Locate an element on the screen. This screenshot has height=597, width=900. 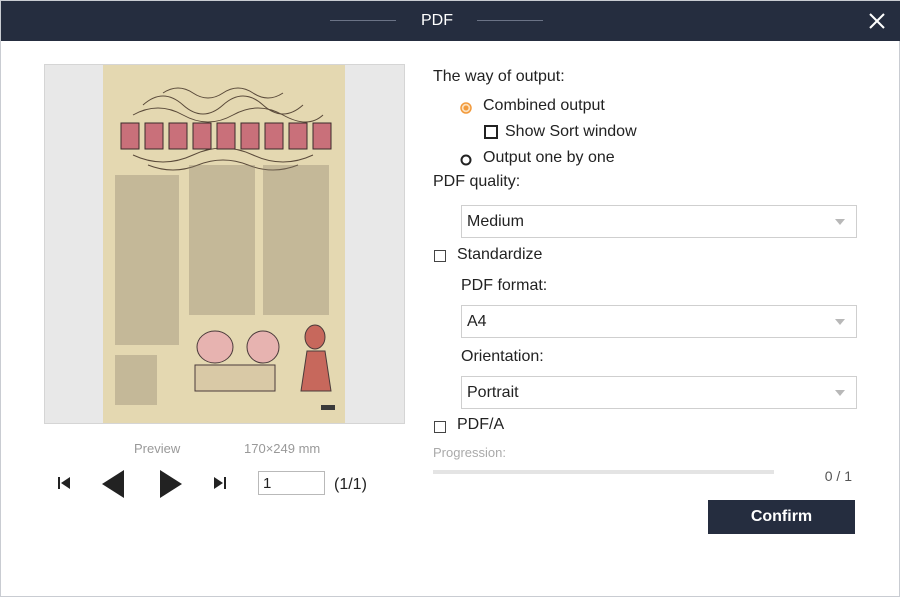
page-size-label: 170×249 mm is located at coordinates (282, 448).